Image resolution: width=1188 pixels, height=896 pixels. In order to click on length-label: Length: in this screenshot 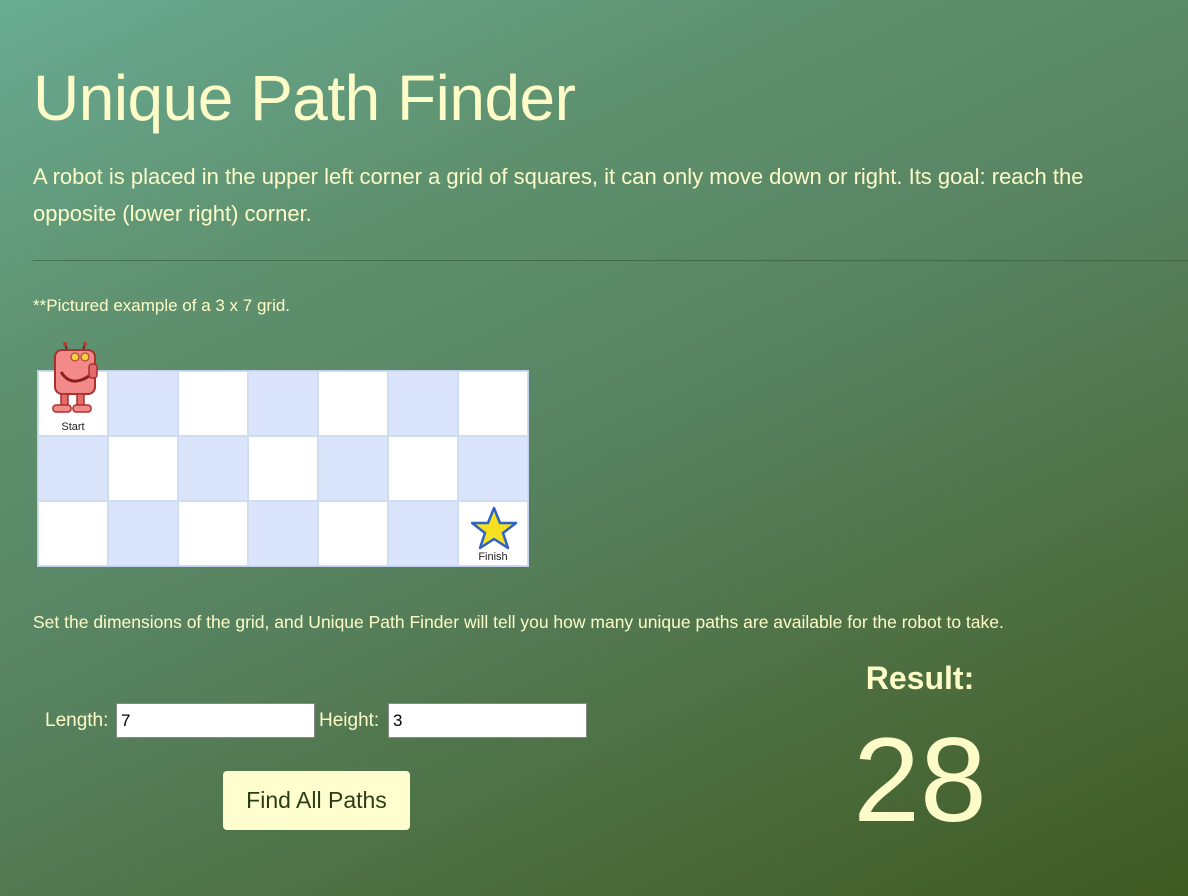, I will do `click(77, 720)`.